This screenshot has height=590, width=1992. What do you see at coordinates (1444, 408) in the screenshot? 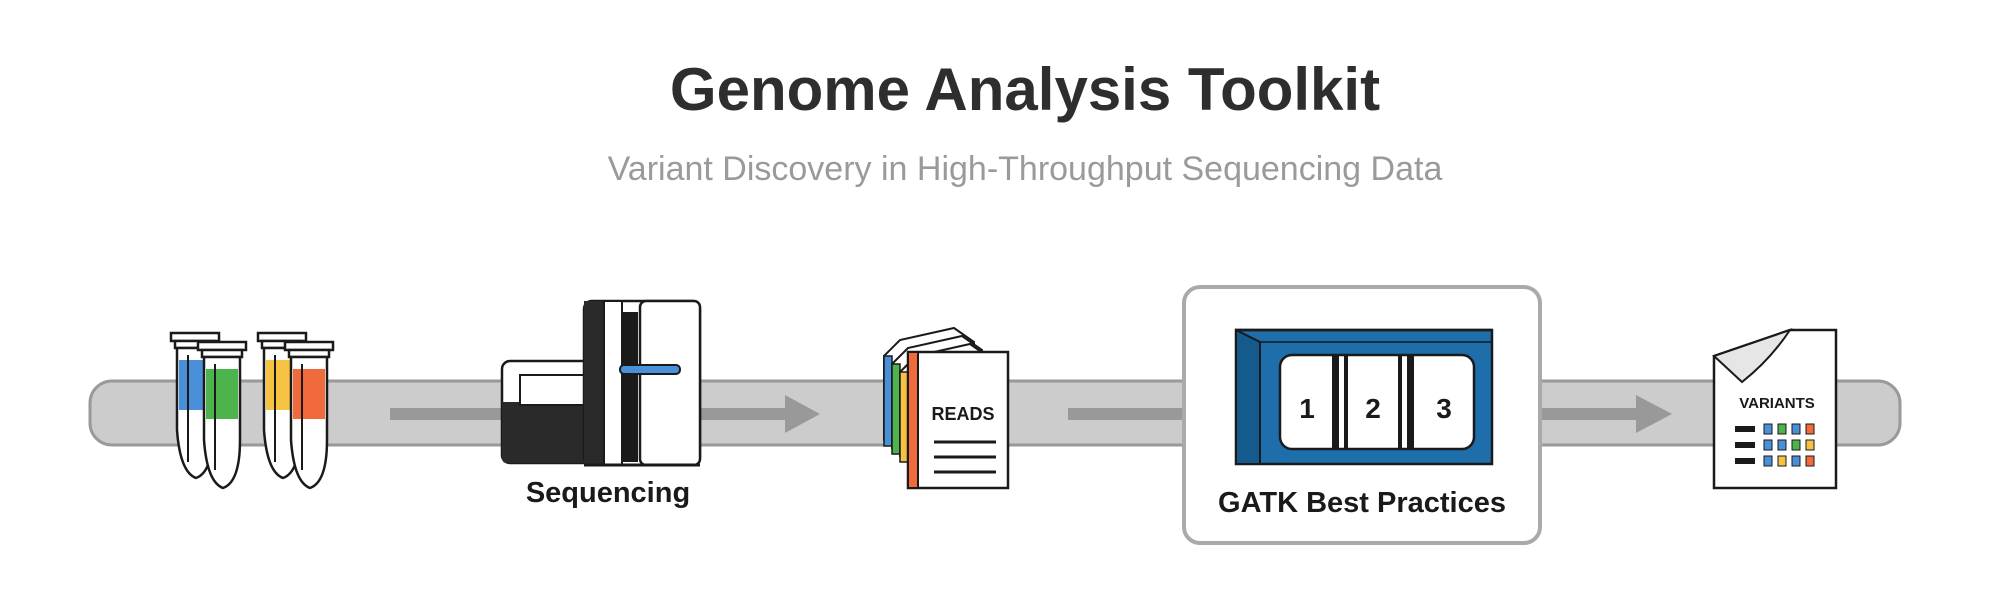
I see `gatk-step-3: 3` at bounding box center [1444, 408].